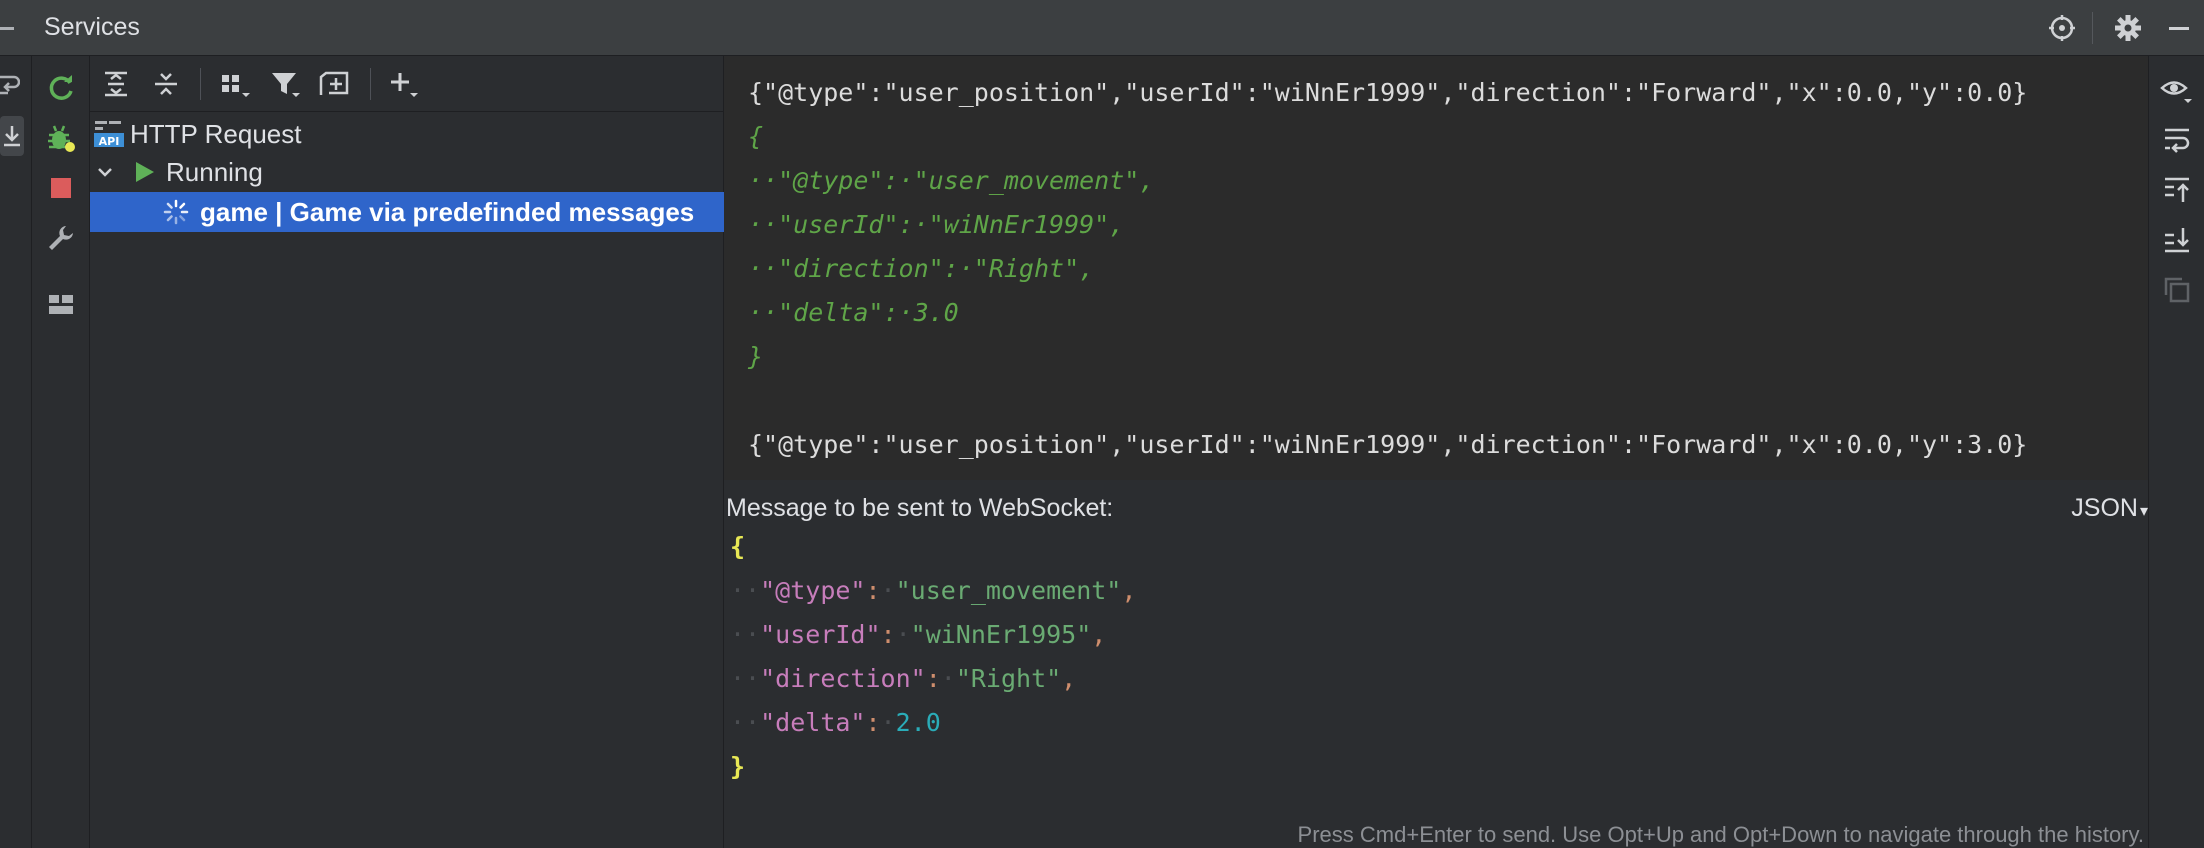 Image resolution: width=2204 pixels, height=848 pixels. I want to click on json-value: "user_movement", so click(1008, 590).